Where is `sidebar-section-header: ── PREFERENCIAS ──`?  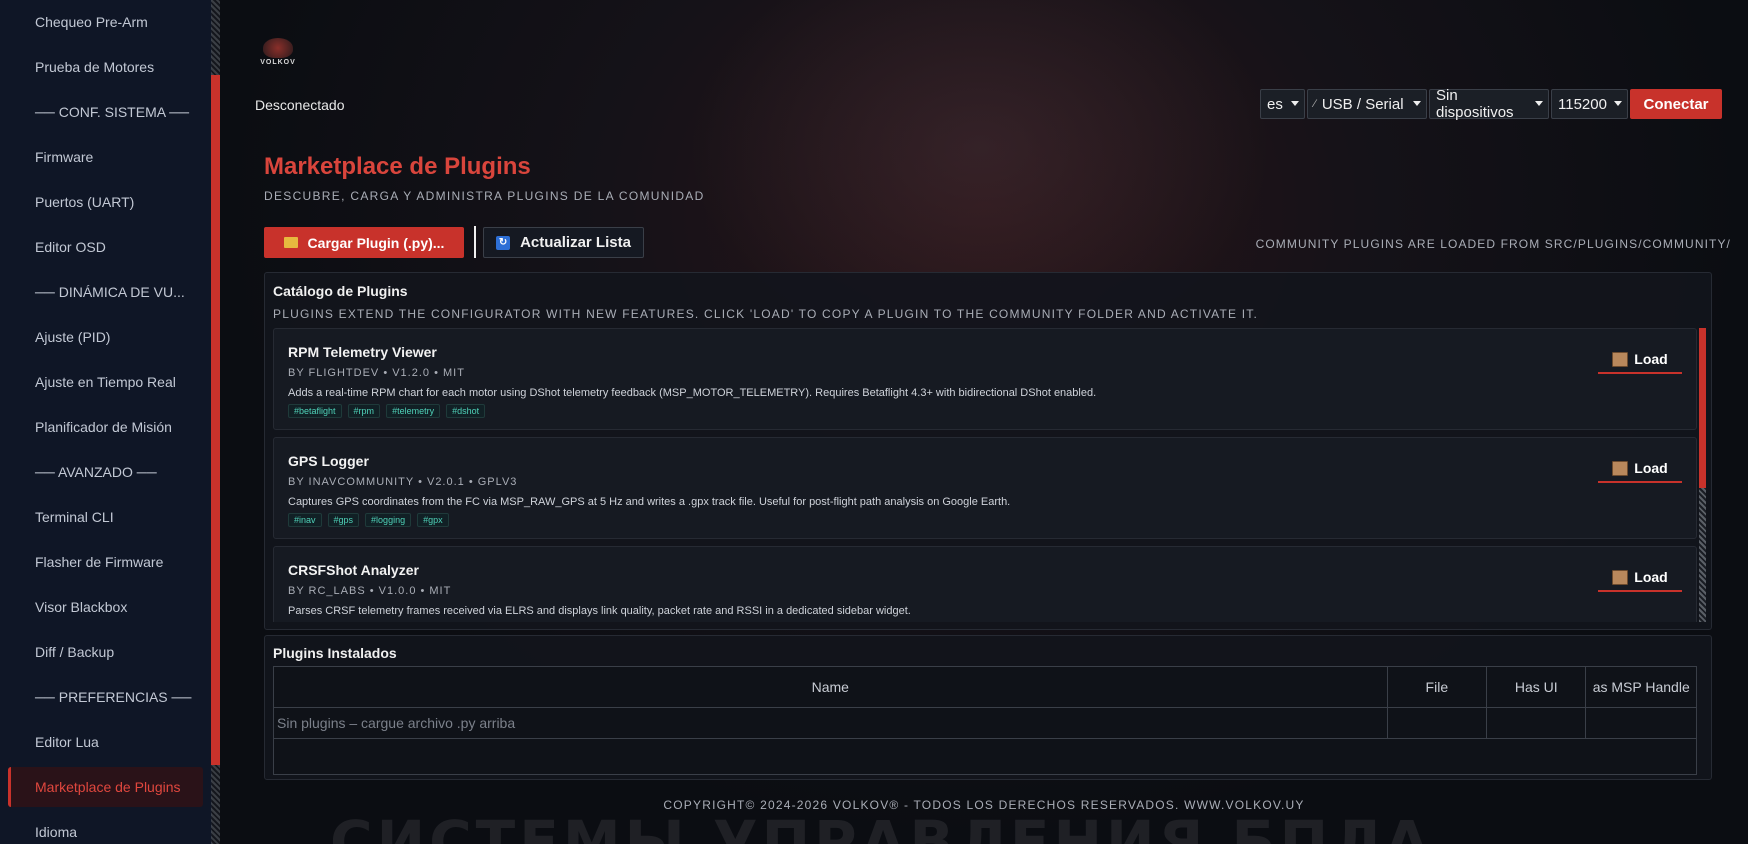 sidebar-section-header: ── PREFERENCIAS ── is located at coordinates (113, 697).